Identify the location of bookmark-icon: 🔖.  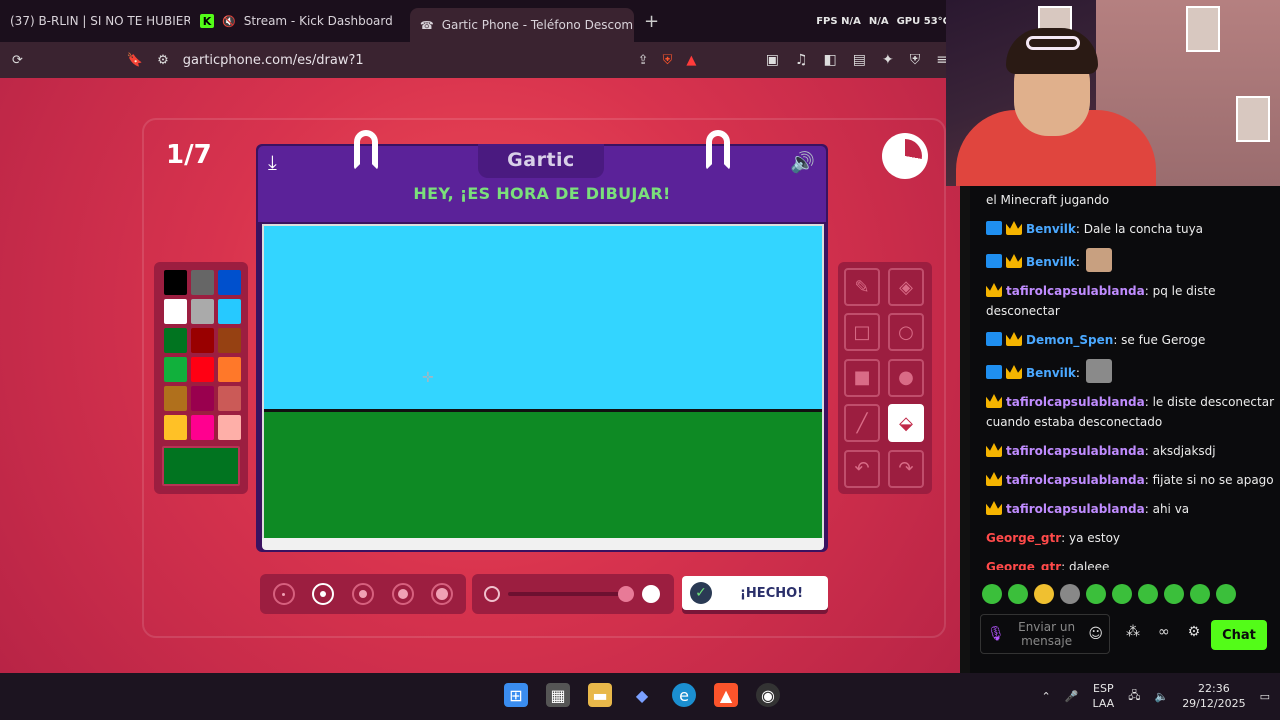
(135, 60).